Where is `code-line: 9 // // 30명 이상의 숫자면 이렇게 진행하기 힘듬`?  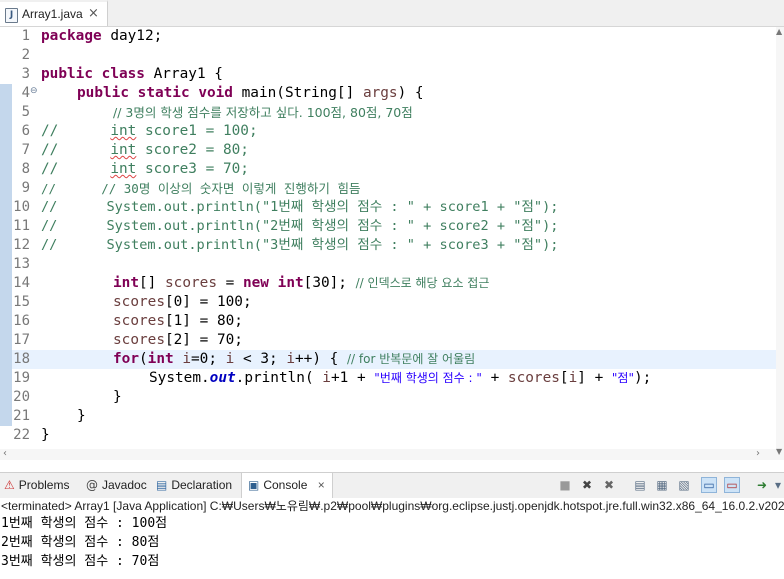
code-line: 9 // // 30명 이상의 숫자면 이렇게 진행하기 힘듬 is located at coordinates (388, 188).